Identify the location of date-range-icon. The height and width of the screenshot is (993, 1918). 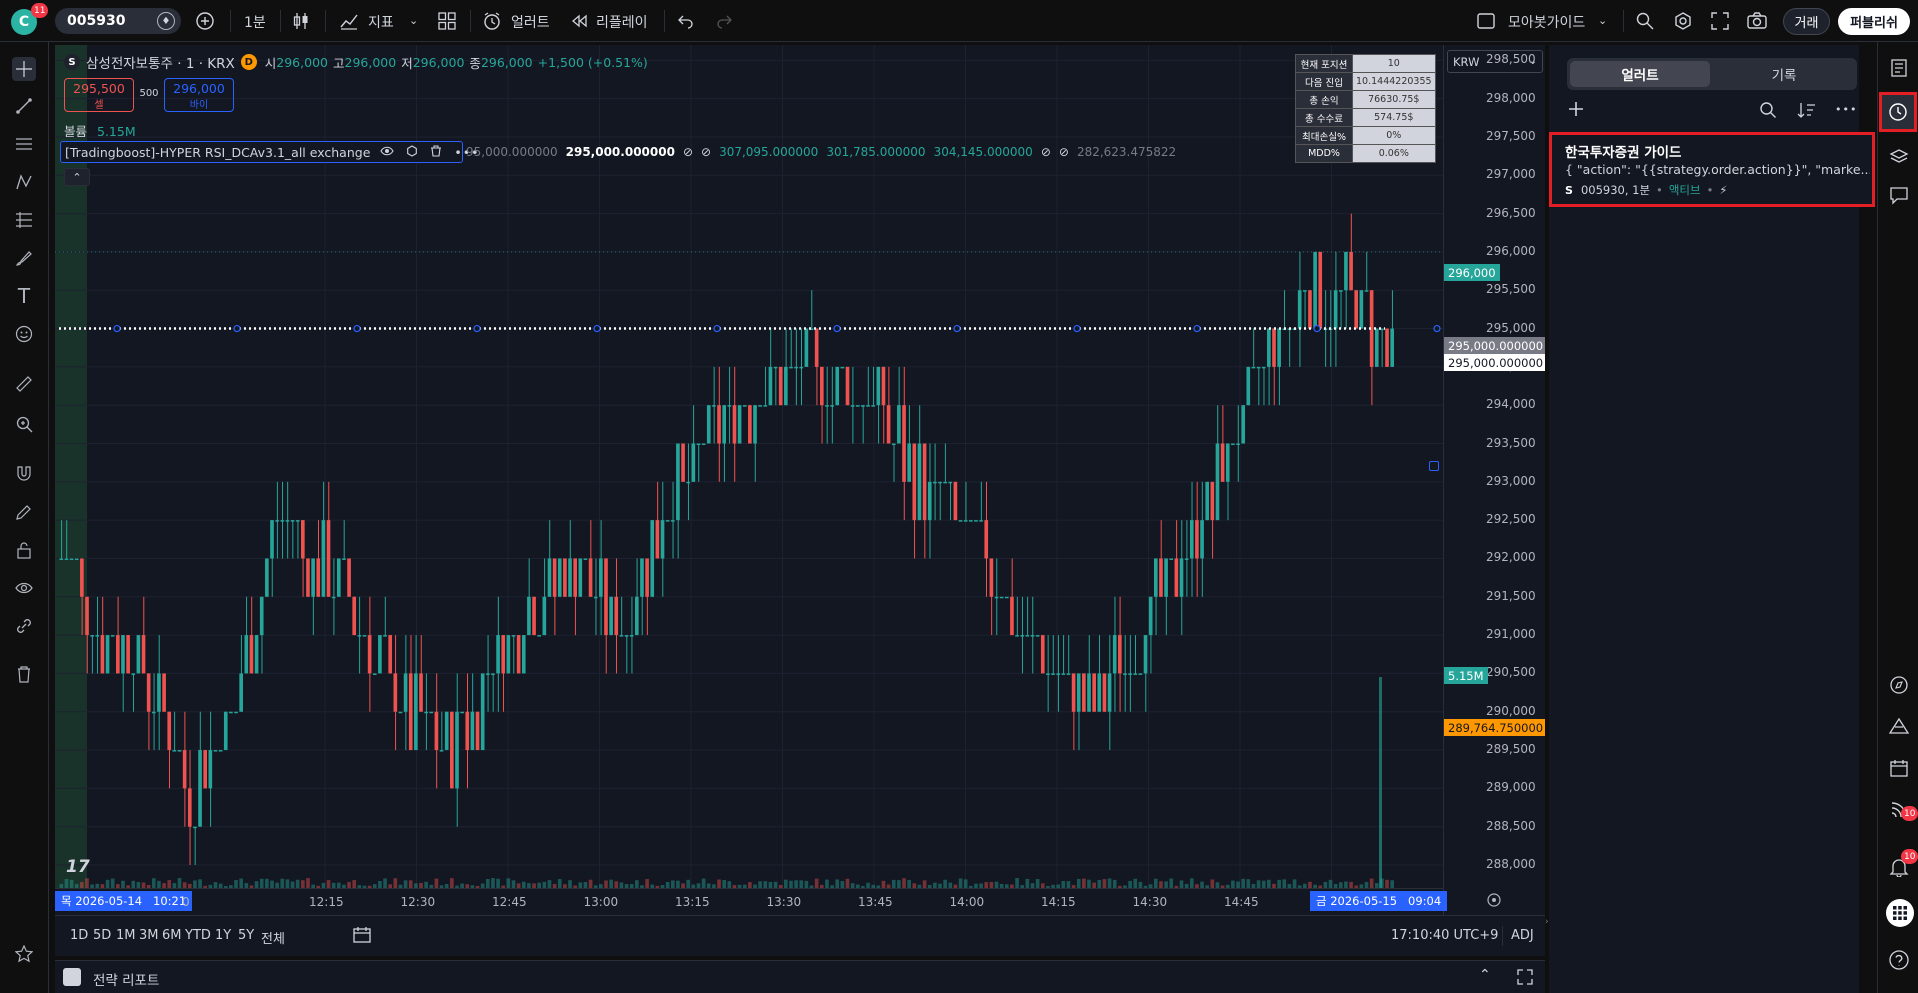
(362, 937).